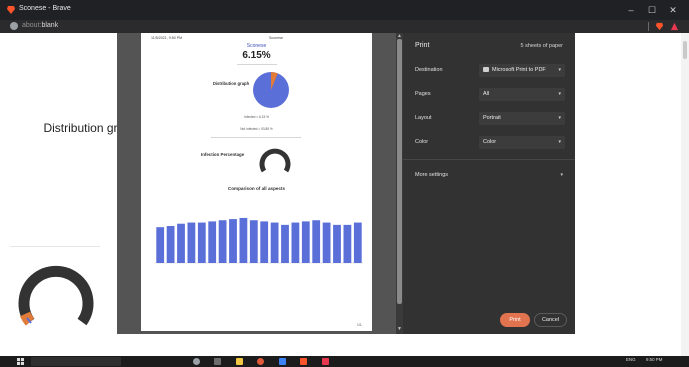 The image size is (689, 367). I want to click on page-header-date: 11/5/2021, 9:50 PM, so click(167, 38).